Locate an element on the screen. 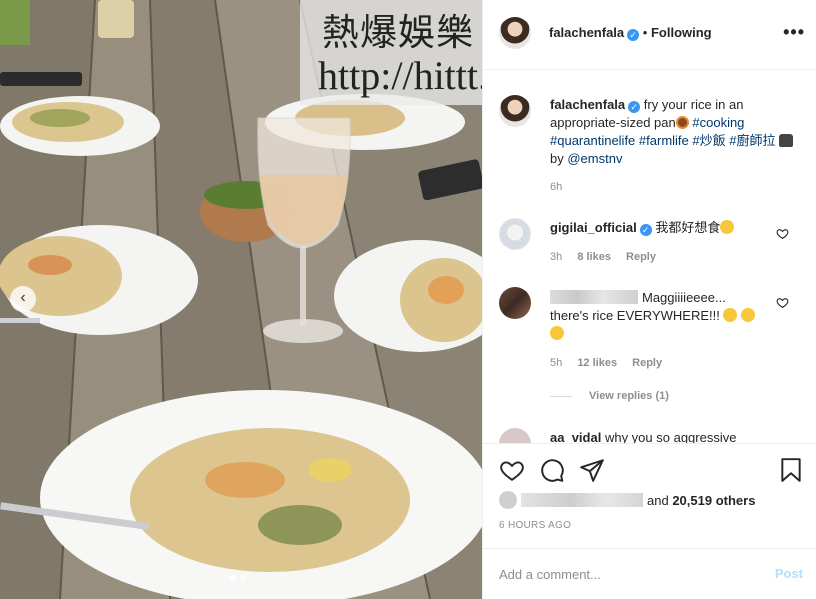 The image size is (816, 599). blurred-username is located at coordinates (594, 297).